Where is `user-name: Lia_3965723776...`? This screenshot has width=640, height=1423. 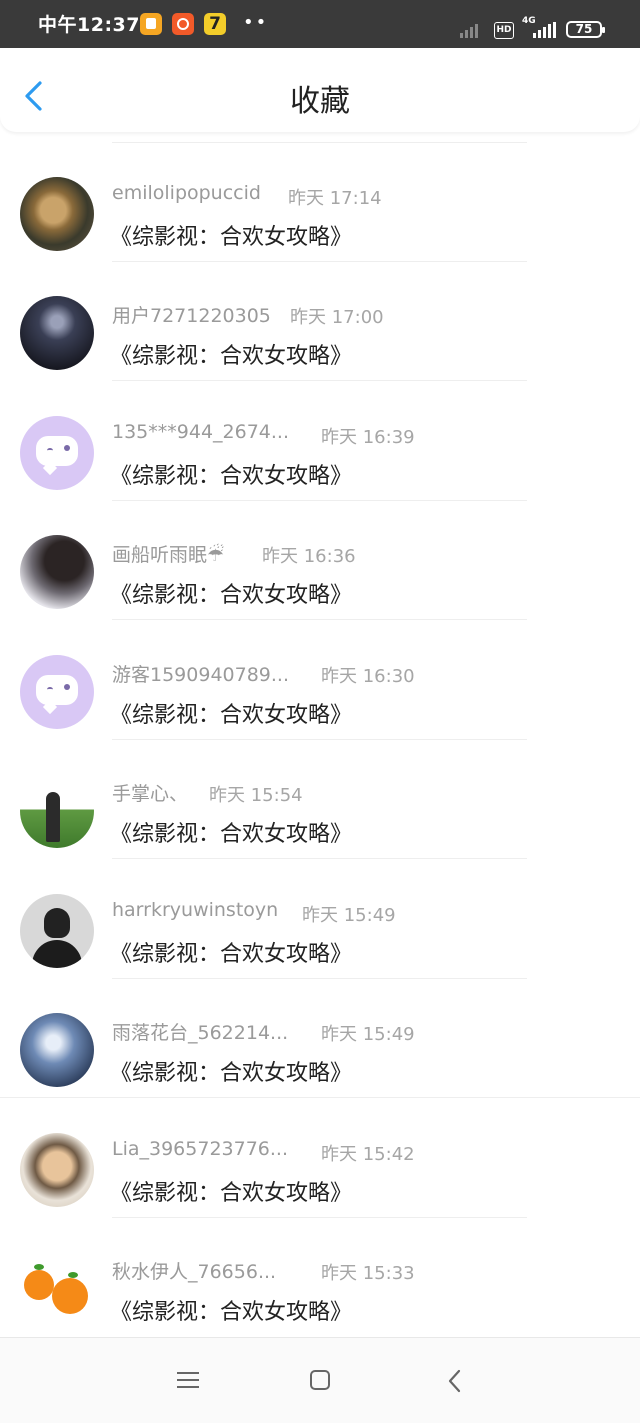 user-name: Lia_3965723776... is located at coordinates (200, 1149).